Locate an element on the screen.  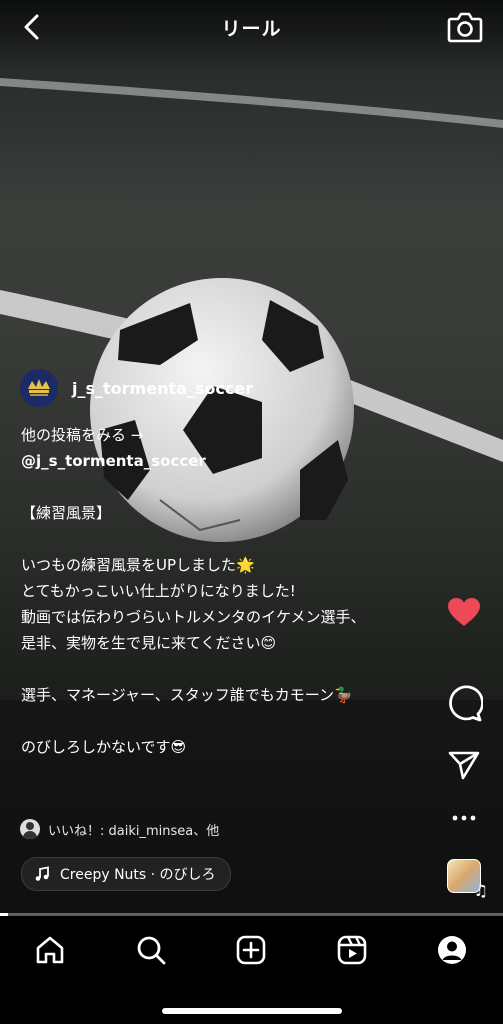
search-icon is located at coordinates (151, 950).